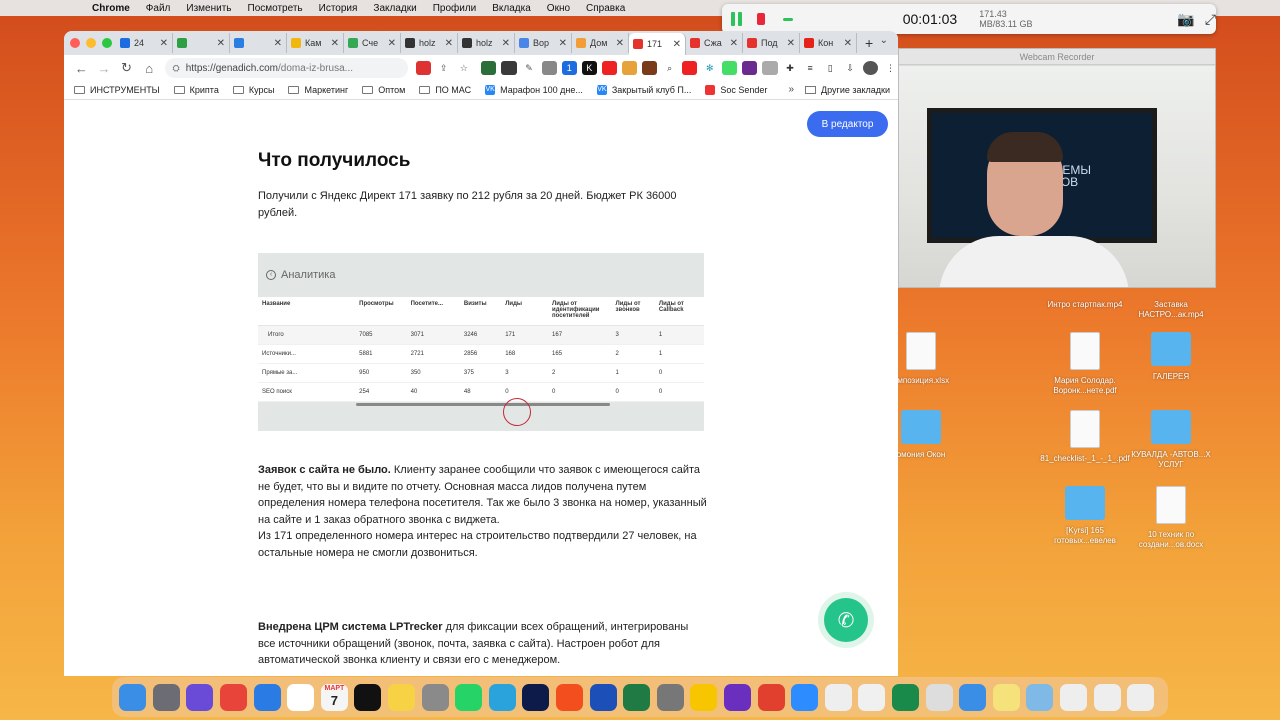  Describe the element at coordinates (1085, 437) in the screenshot. I see `desktop-item: 81_checklist-_1_-_1_.pdf` at that location.